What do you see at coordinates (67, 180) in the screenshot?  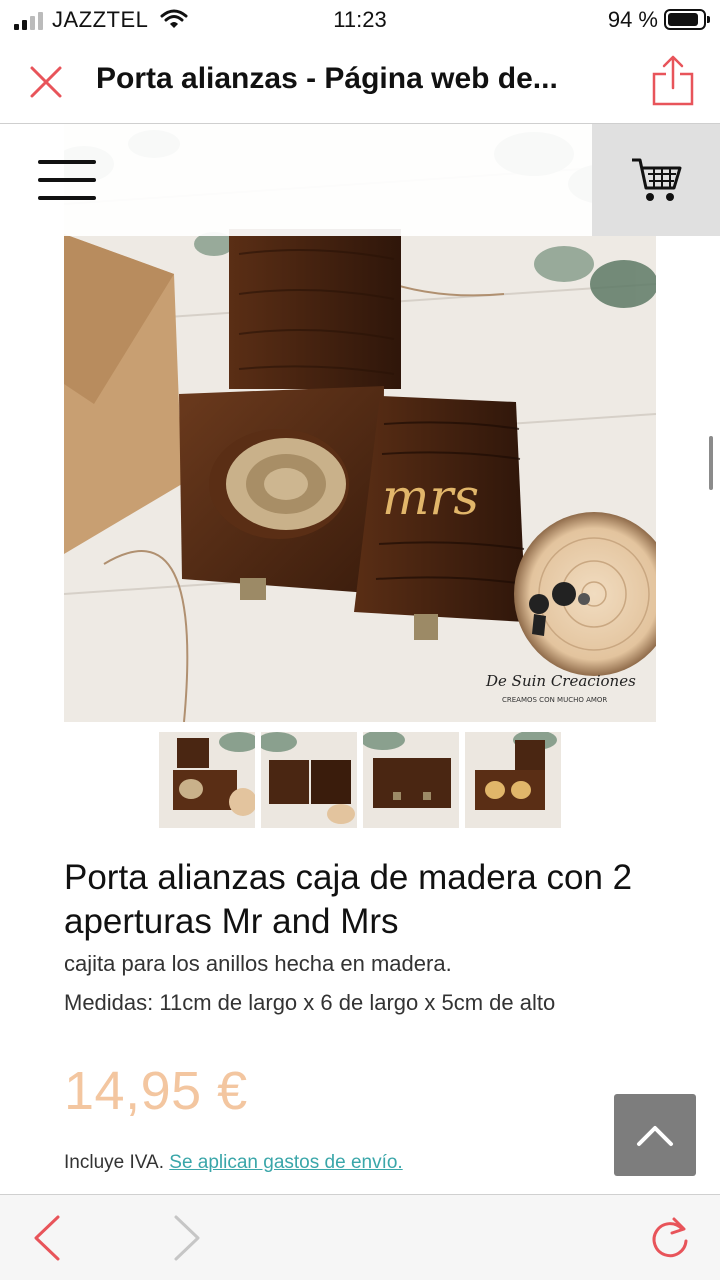 I see `hamburger-menu-icon` at bounding box center [67, 180].